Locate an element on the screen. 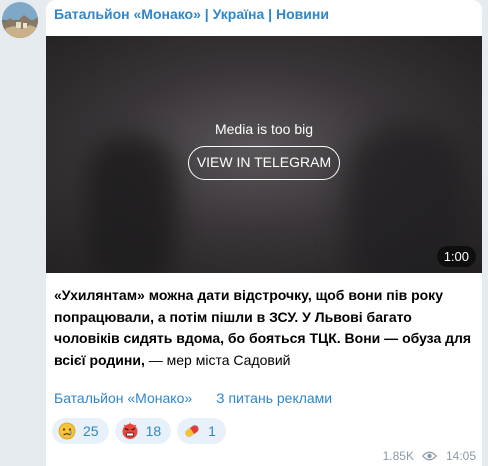 This screenshot has height=466, width=488. eye-icon is located at coordinates (429, 456).